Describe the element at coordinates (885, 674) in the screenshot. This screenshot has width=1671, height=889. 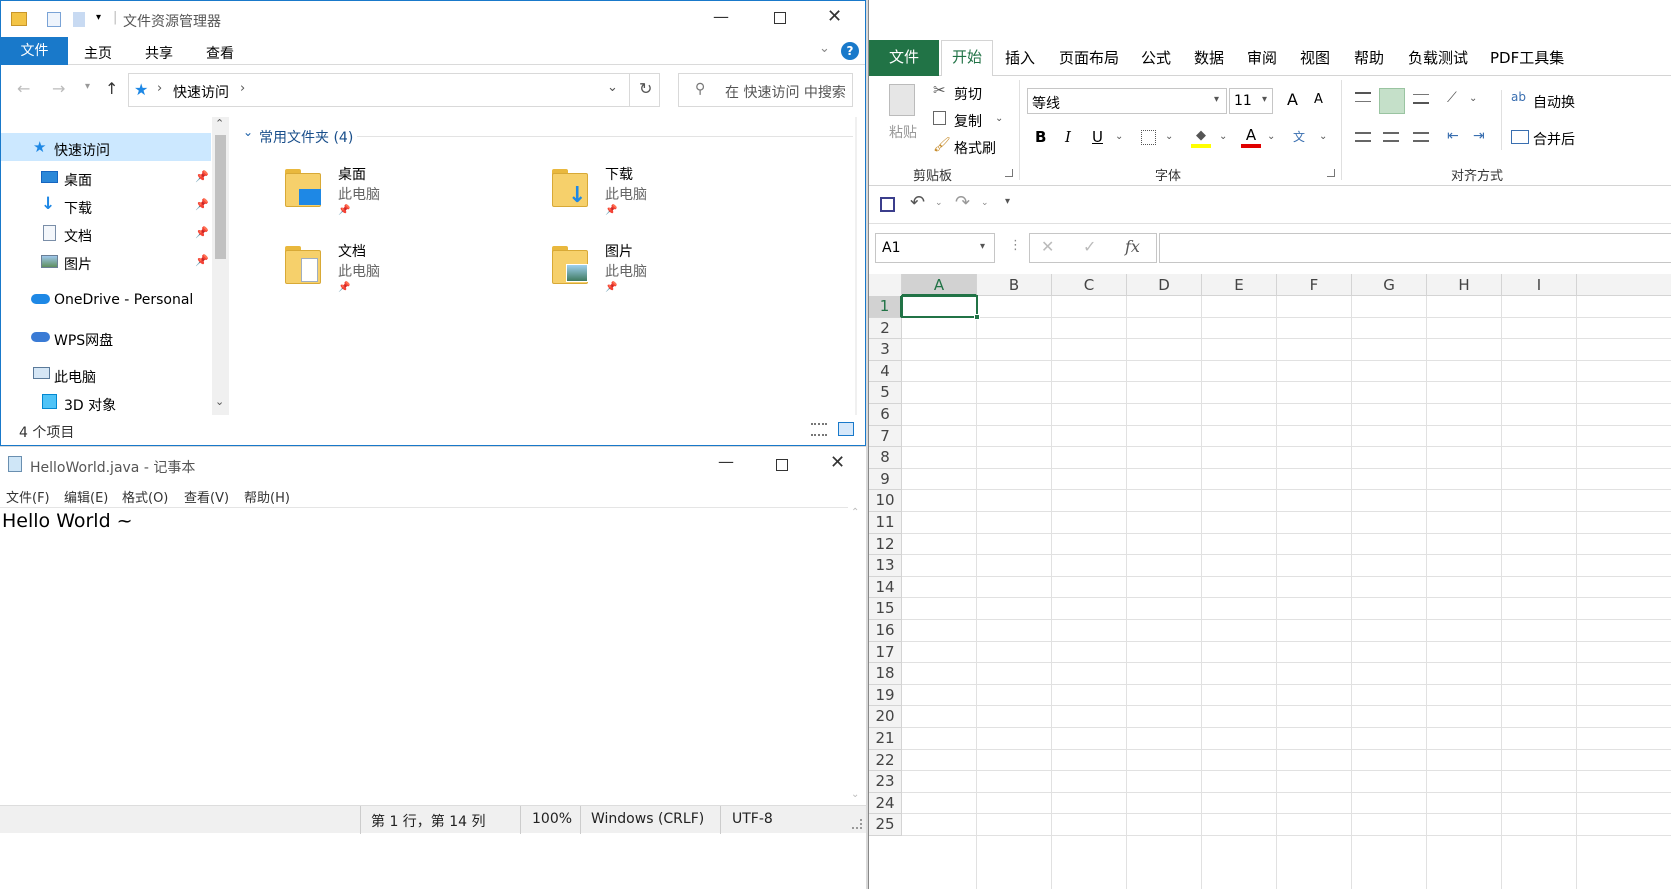
I see `row-header-18: 18` at that location.